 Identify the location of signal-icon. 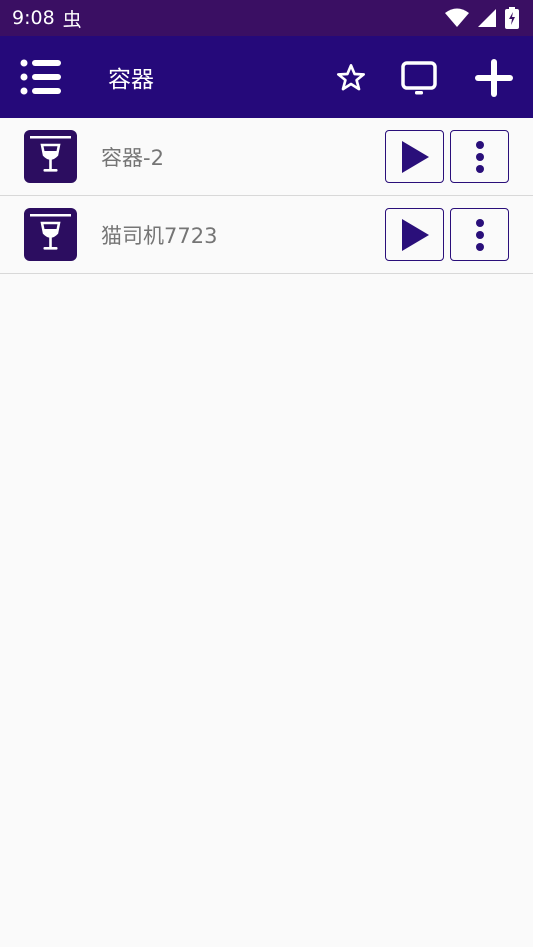
(487, 18).